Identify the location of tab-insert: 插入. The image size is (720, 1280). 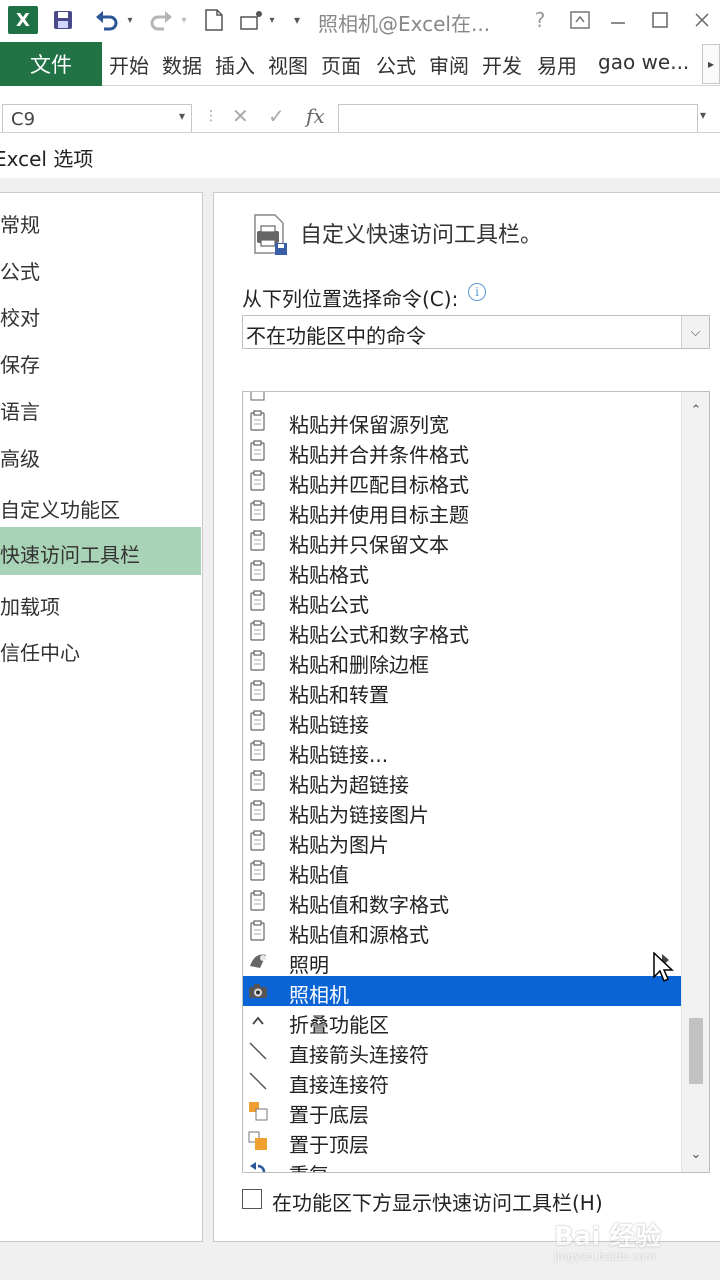
(235, 64).